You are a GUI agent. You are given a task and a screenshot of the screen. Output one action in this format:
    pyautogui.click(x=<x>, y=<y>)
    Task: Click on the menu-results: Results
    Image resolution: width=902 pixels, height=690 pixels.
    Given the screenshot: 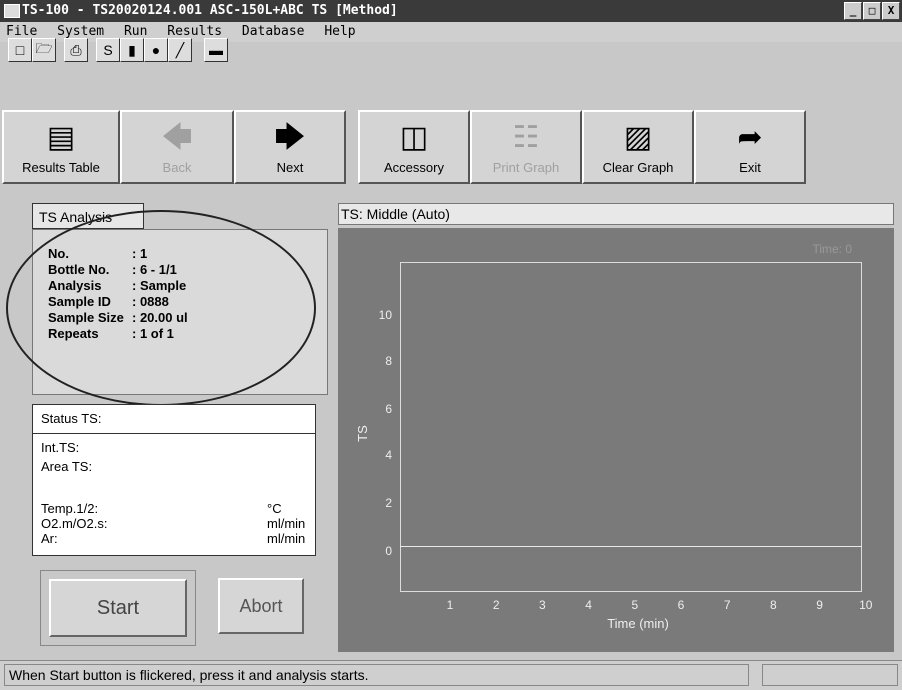 What is the action you would take?
    pyautogui.click(x=194, y=31)
    